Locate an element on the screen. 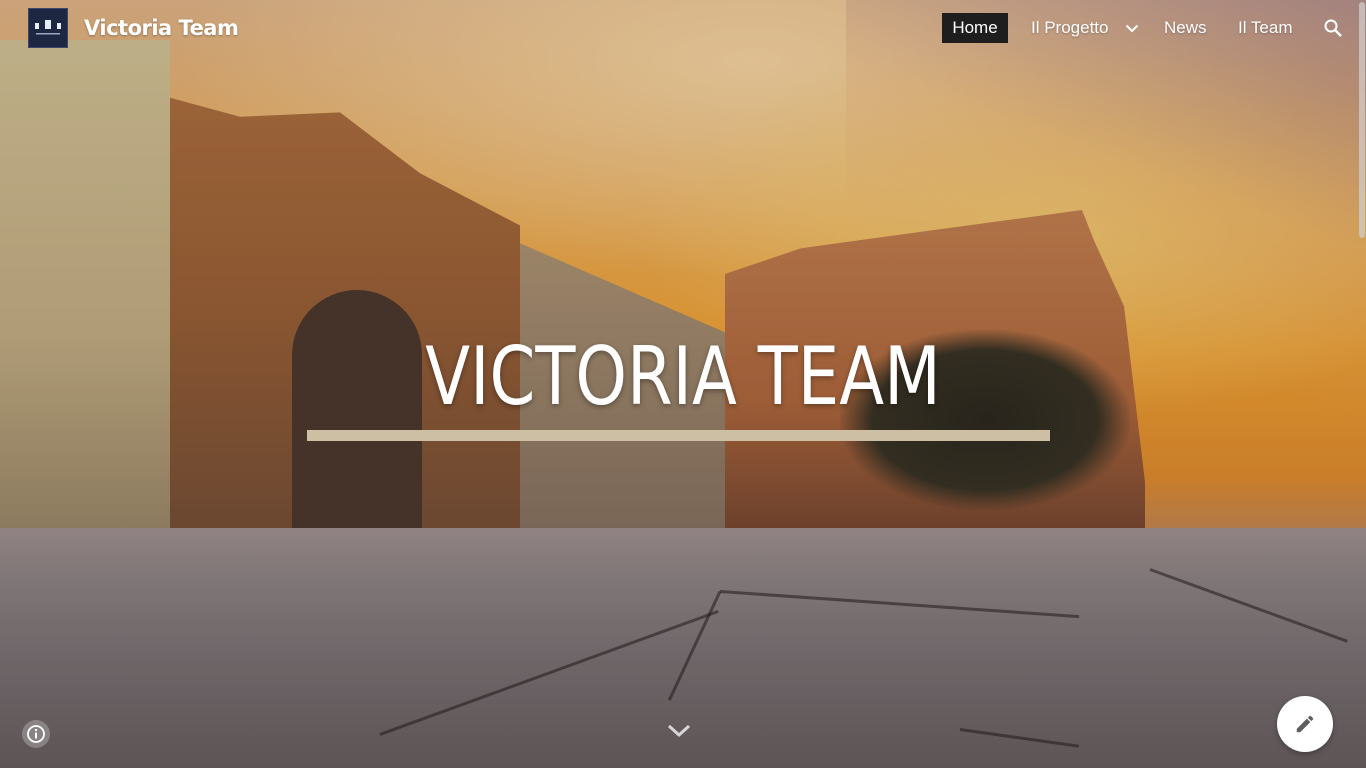 This screenshot has width=1366, height=768. nav-item-news: News is located at coordinates (1185, 28).